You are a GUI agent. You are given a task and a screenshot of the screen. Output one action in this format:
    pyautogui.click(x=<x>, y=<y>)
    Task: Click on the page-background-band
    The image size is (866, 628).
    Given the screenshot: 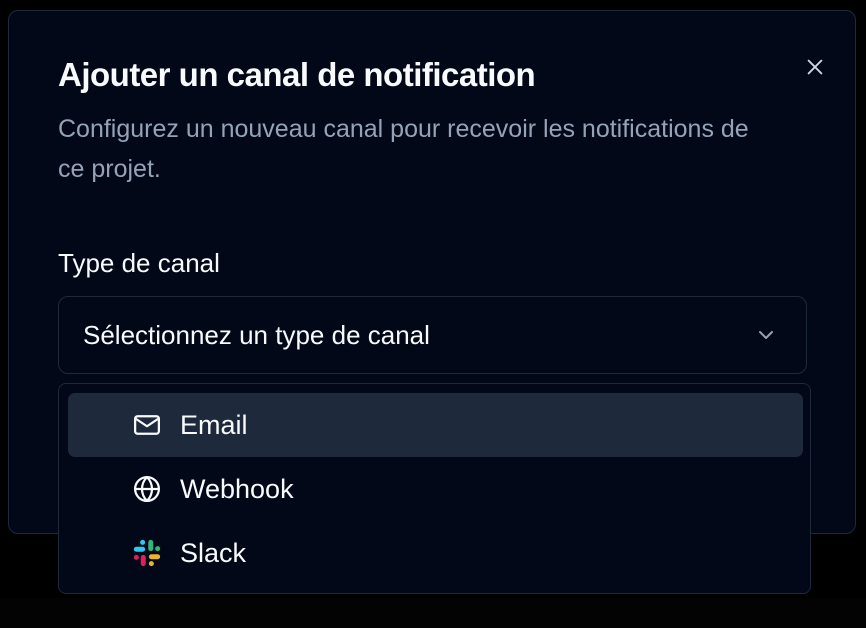 What is the action you would take?
    pyautogui.click(x=433, y=613)
    